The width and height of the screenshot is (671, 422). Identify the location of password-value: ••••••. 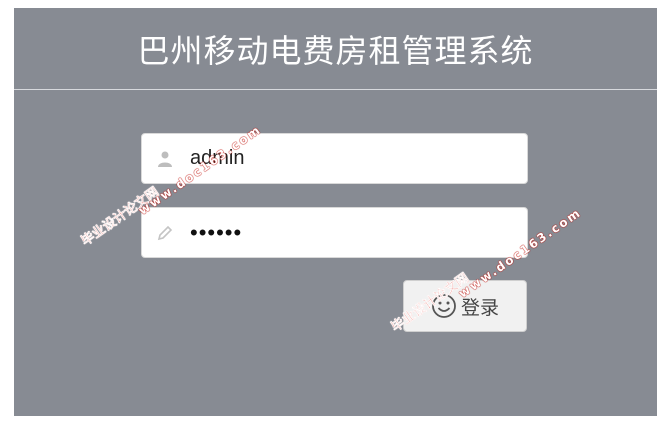
(216, 232).